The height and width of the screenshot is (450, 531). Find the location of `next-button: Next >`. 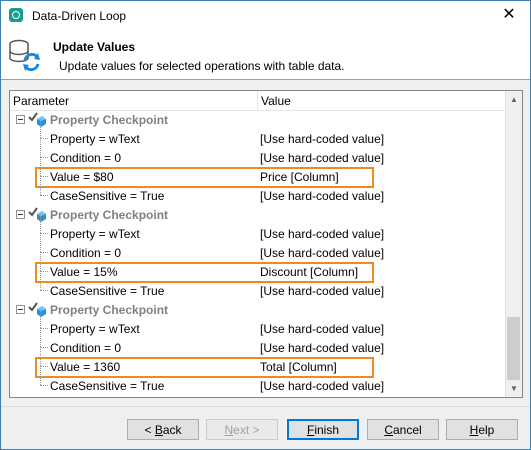

next-button: Next > is located at coordinates (242, 429).